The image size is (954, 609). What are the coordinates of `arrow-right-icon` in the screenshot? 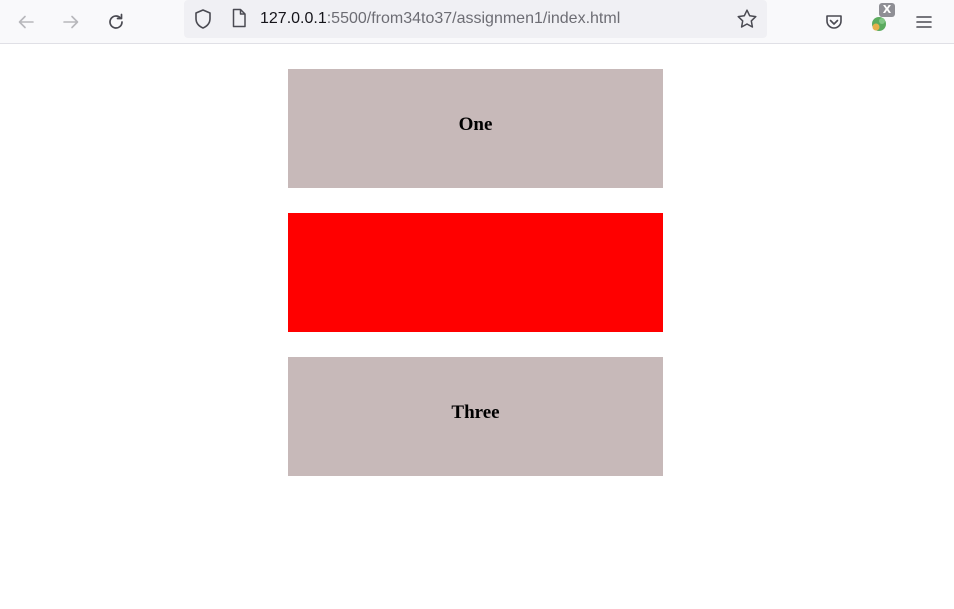 It's located at (71, 22).